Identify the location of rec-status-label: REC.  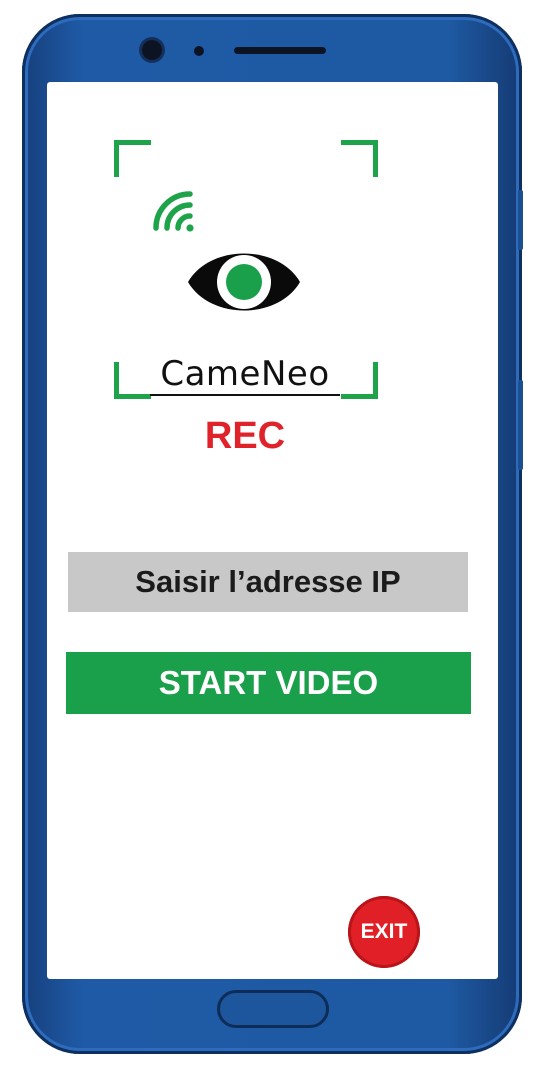
(245, 436).